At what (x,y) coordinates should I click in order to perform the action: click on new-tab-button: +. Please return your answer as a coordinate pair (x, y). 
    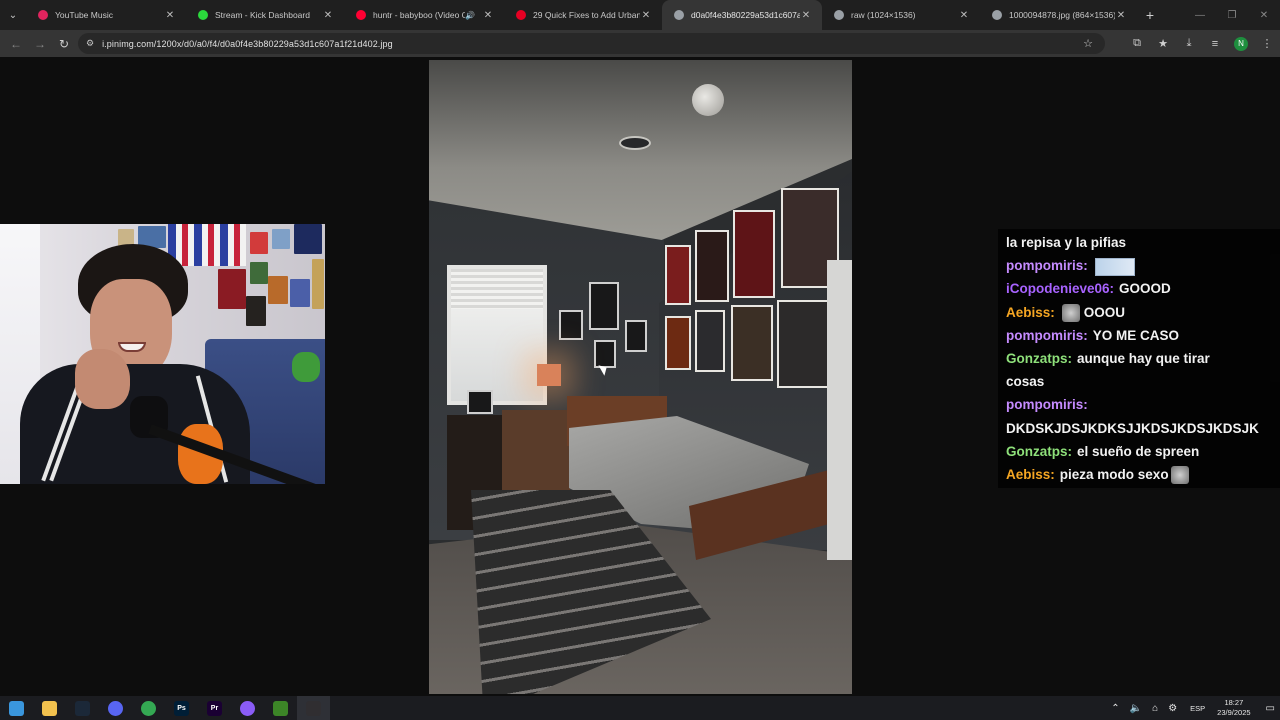
    Looking at the image, I should click on (1150, 15).